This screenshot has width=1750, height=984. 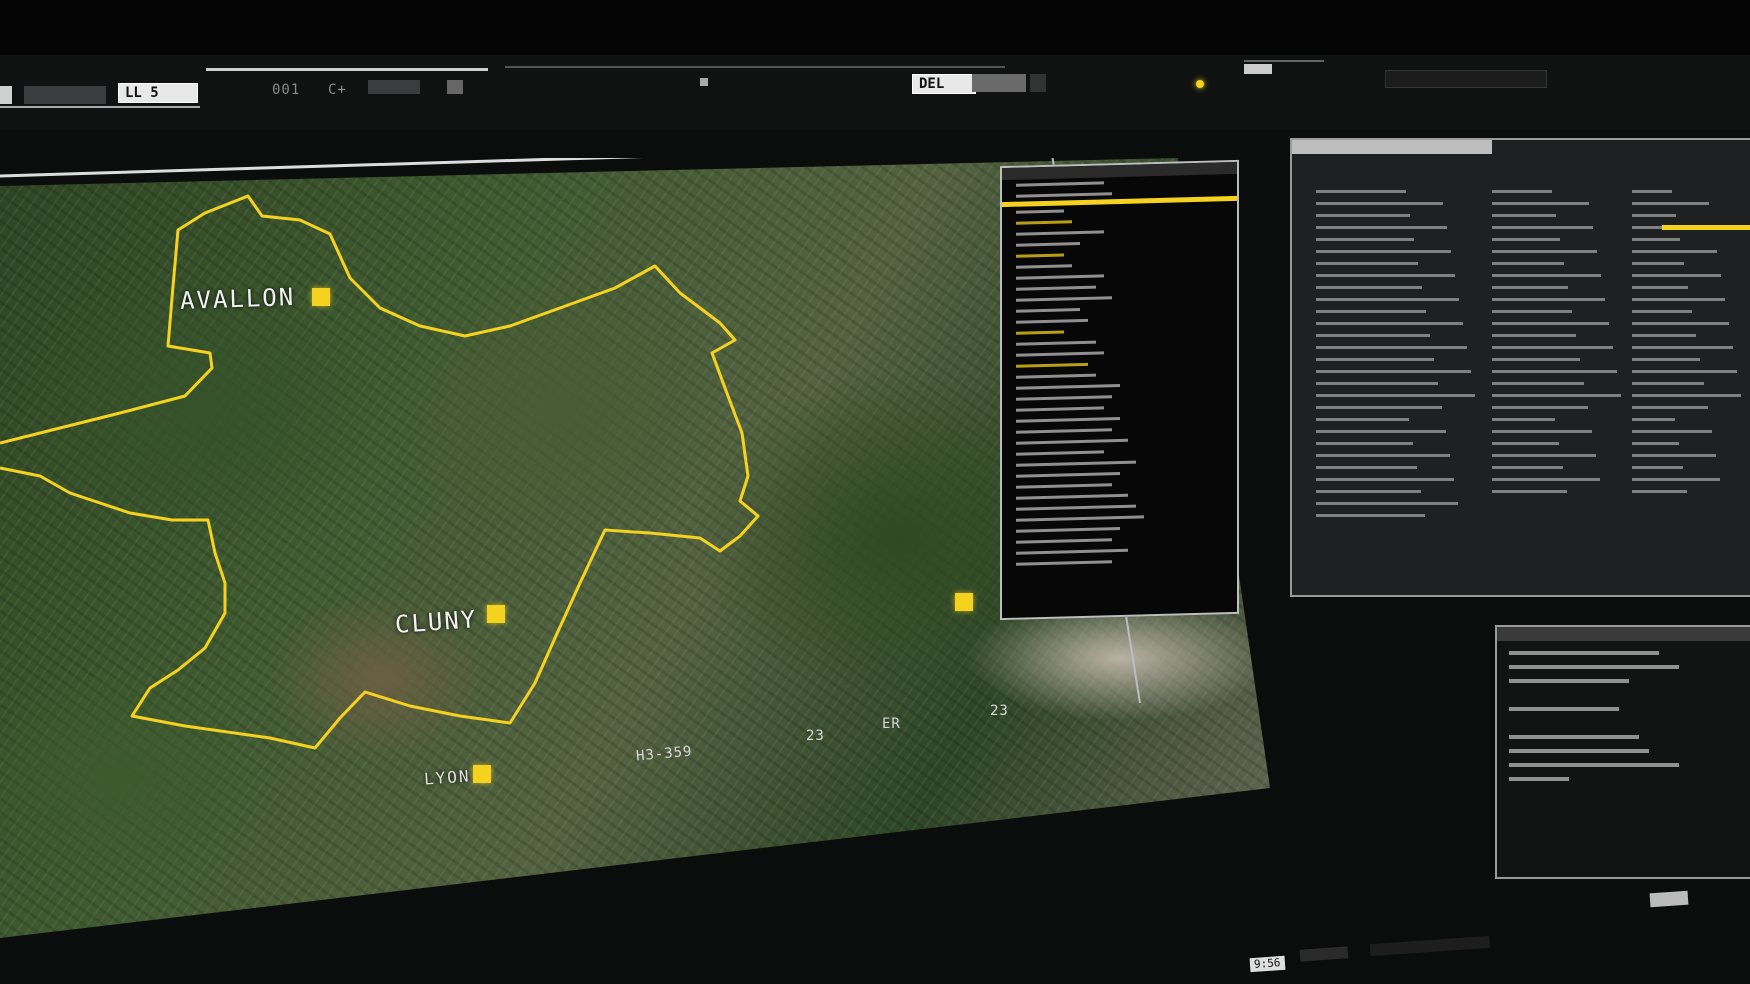 I want to click on city-marker-avallon, so click(x=321, y=297).